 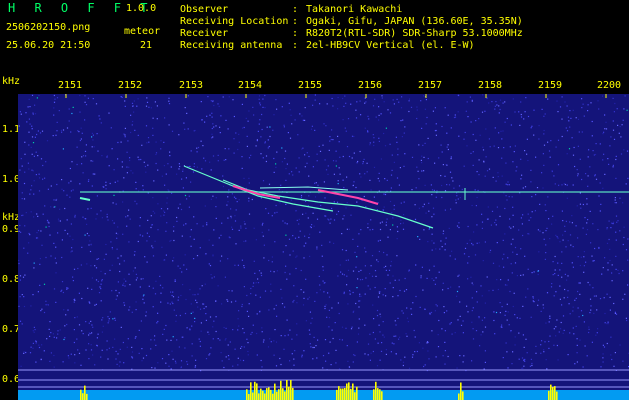 I want to click on info-key-antenna: Receiving antenna, so click(x=231, y=45).